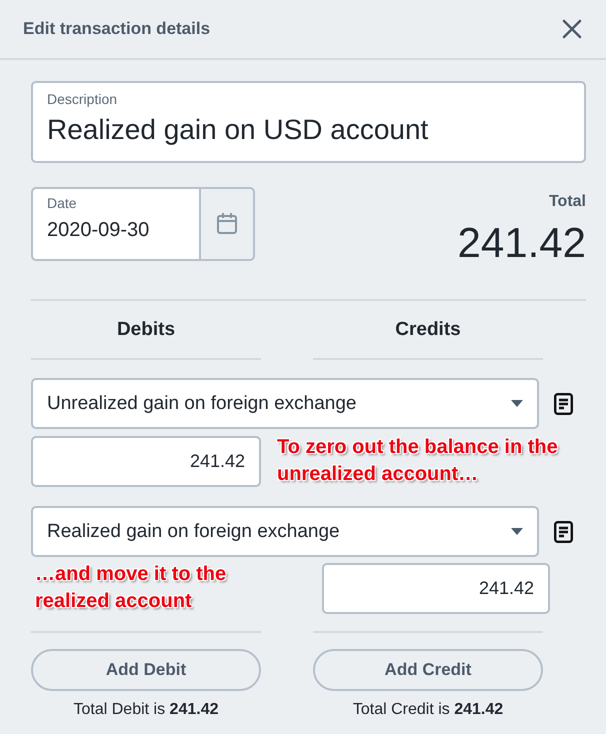  I want to click on description-field: Description Realized gain on USD account, so click(308, 122).